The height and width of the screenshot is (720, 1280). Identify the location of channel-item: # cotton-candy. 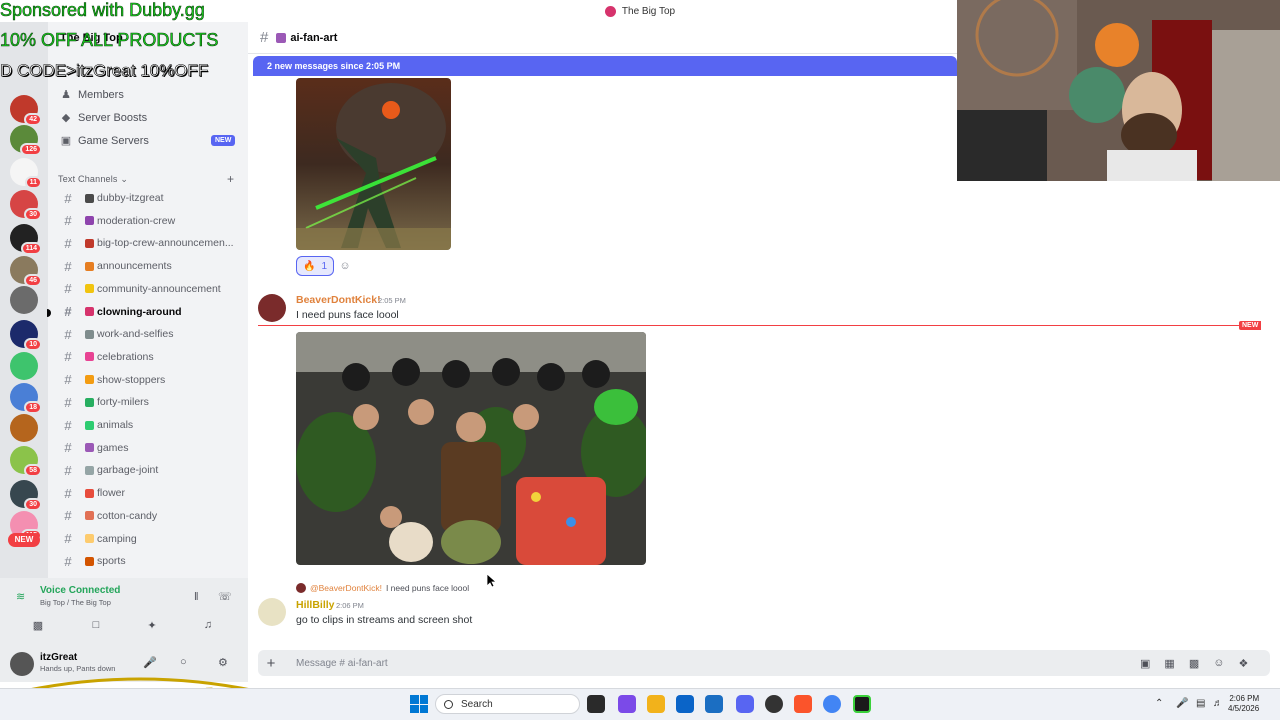
(148, 516).